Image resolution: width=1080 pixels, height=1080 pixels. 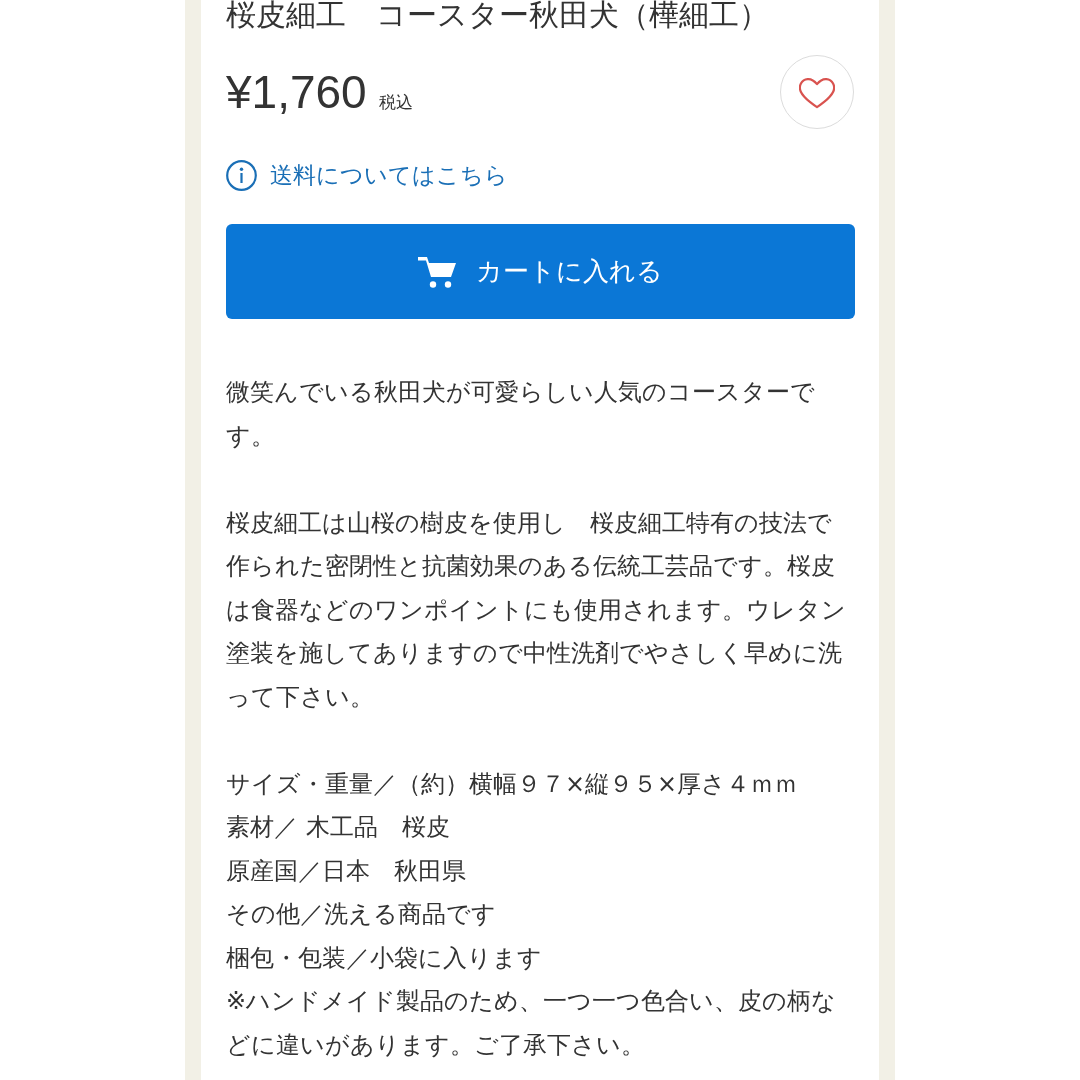 I want to click on price: ¥1,760, so click(x=296, y=92).